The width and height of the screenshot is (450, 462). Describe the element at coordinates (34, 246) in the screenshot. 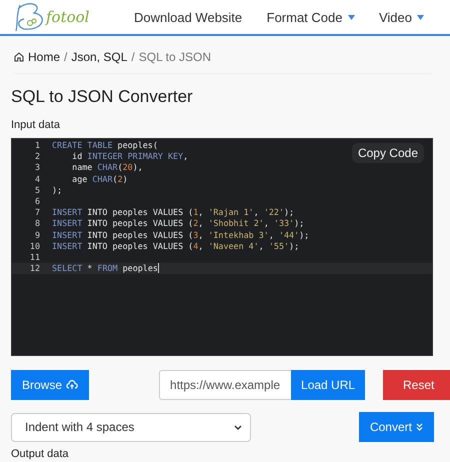

I see `line-number: 10` at that location.